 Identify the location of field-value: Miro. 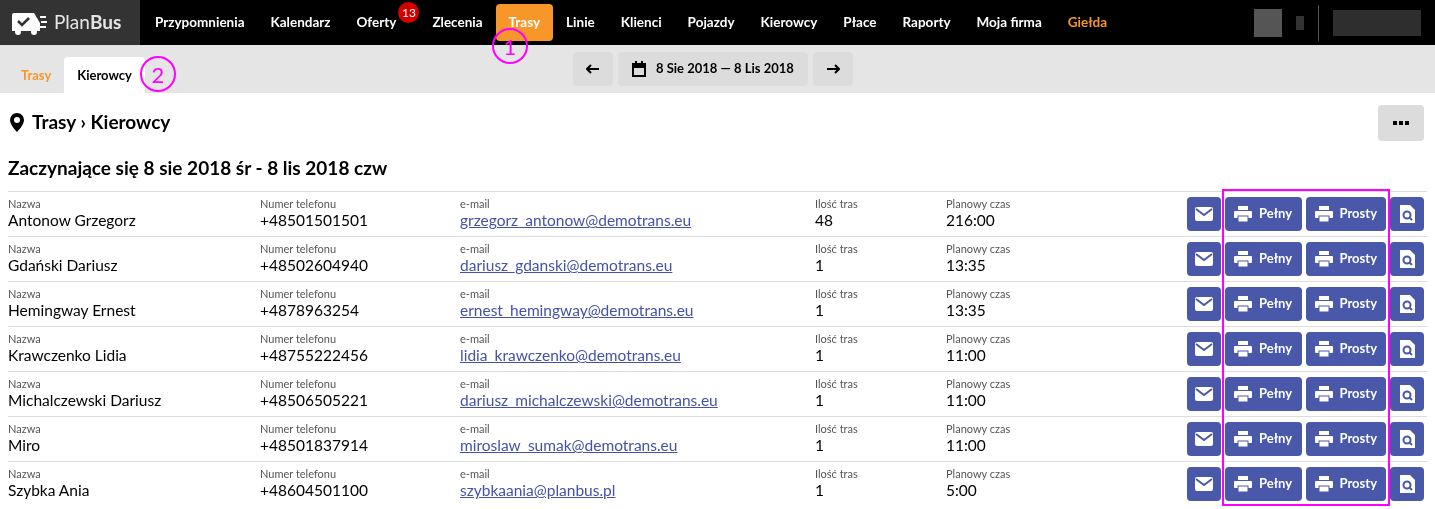
(24, 445).